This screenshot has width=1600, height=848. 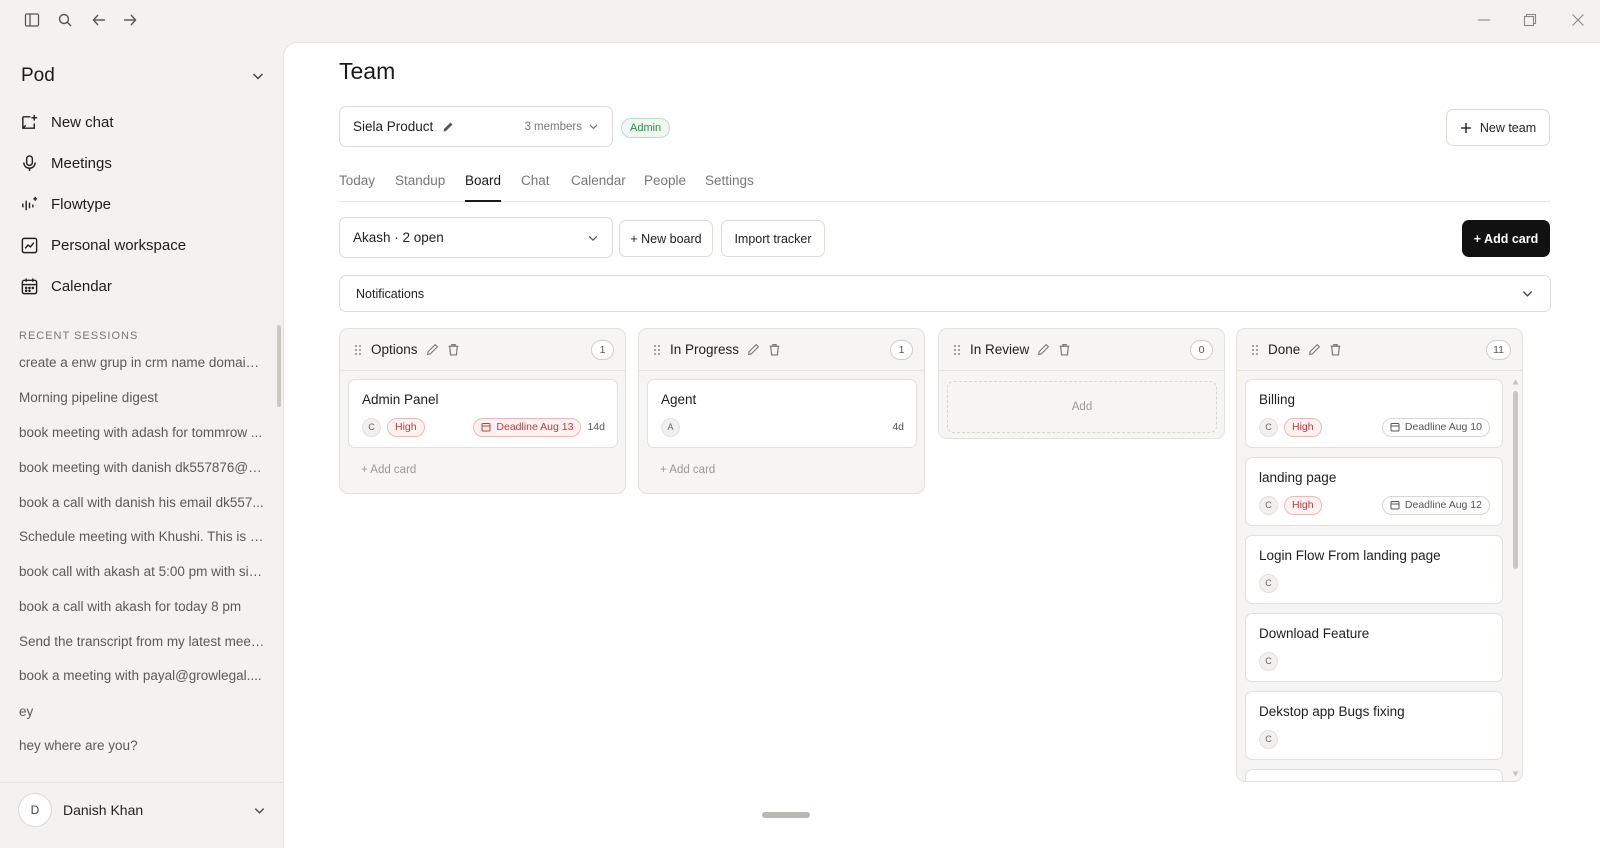 I want to click on task-card: landing page C High Deadline Aug 12, so click(x=1374, y=491).